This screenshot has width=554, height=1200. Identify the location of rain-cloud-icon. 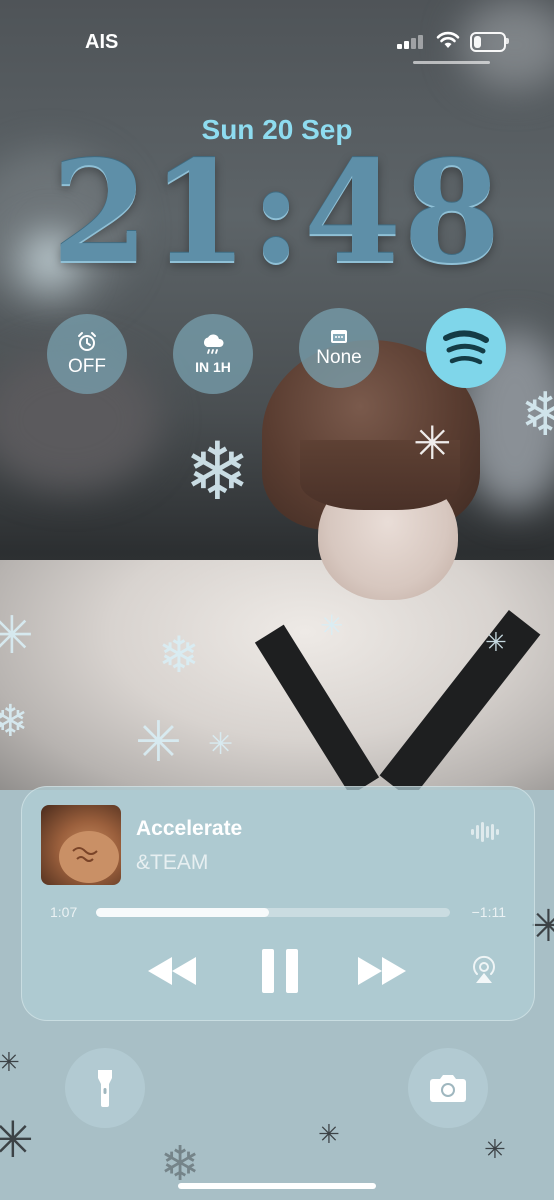
(213, 344).